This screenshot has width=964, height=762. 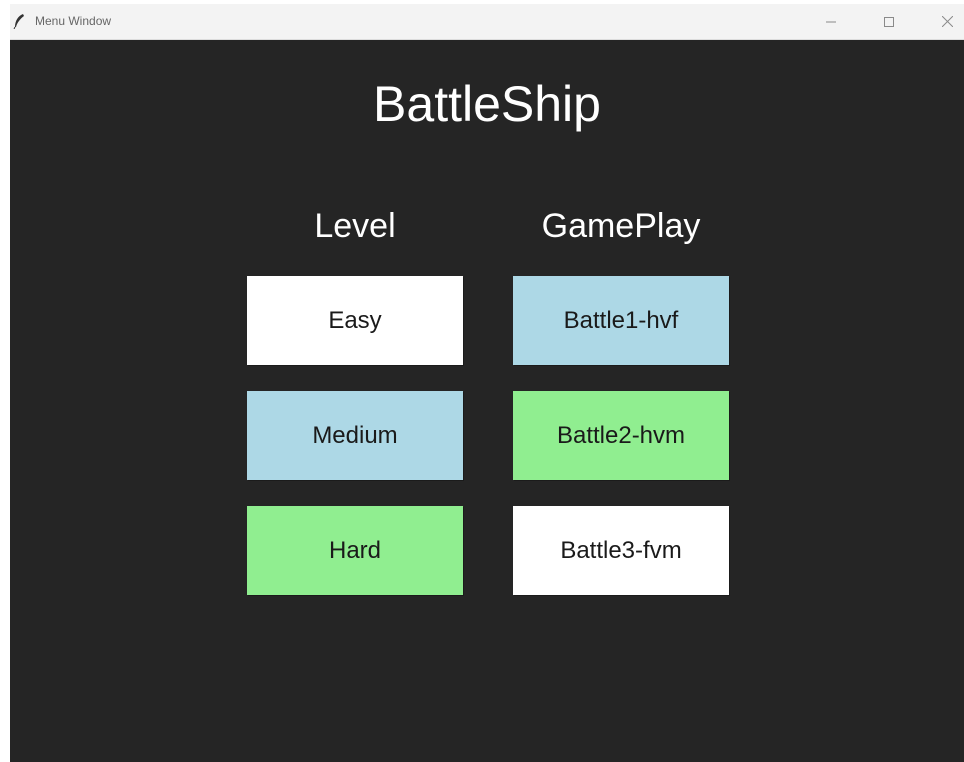 I want to click on battle3-fvm-button: Battle3-fvm, so click(x=621, y=550).